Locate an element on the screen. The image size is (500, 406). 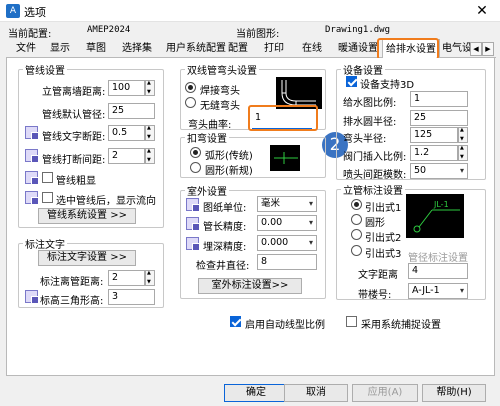
sys-snap-label: 采用系统捕捉设置 is located at coordinates (401, 325).